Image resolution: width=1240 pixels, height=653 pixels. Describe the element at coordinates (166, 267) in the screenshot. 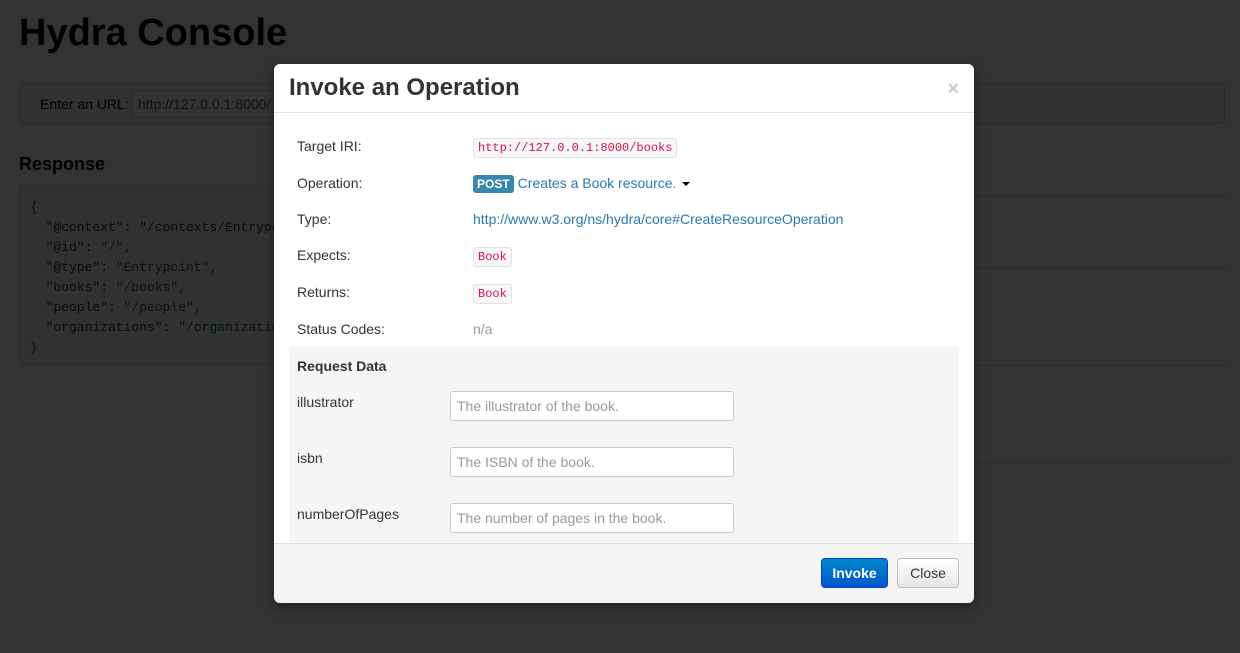

I see `json-value: "Entrypoint",` at that location.